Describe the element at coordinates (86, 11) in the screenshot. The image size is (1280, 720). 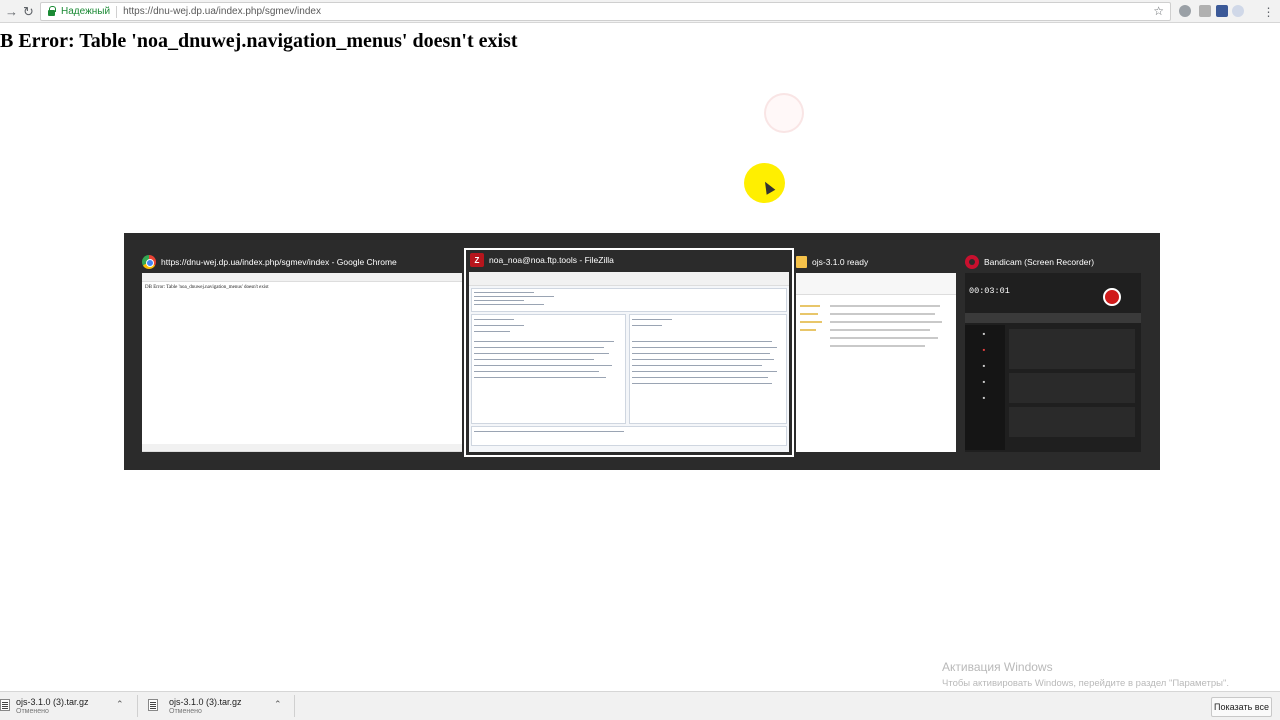
I see `secure-label: Надежный` at that location.